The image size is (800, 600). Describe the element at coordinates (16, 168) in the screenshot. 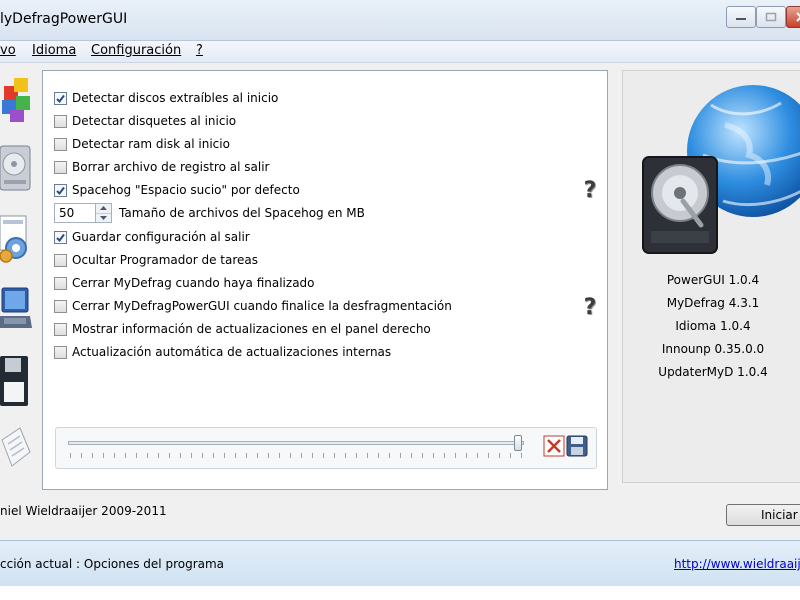

I see `hard-drive-icon` at that location.